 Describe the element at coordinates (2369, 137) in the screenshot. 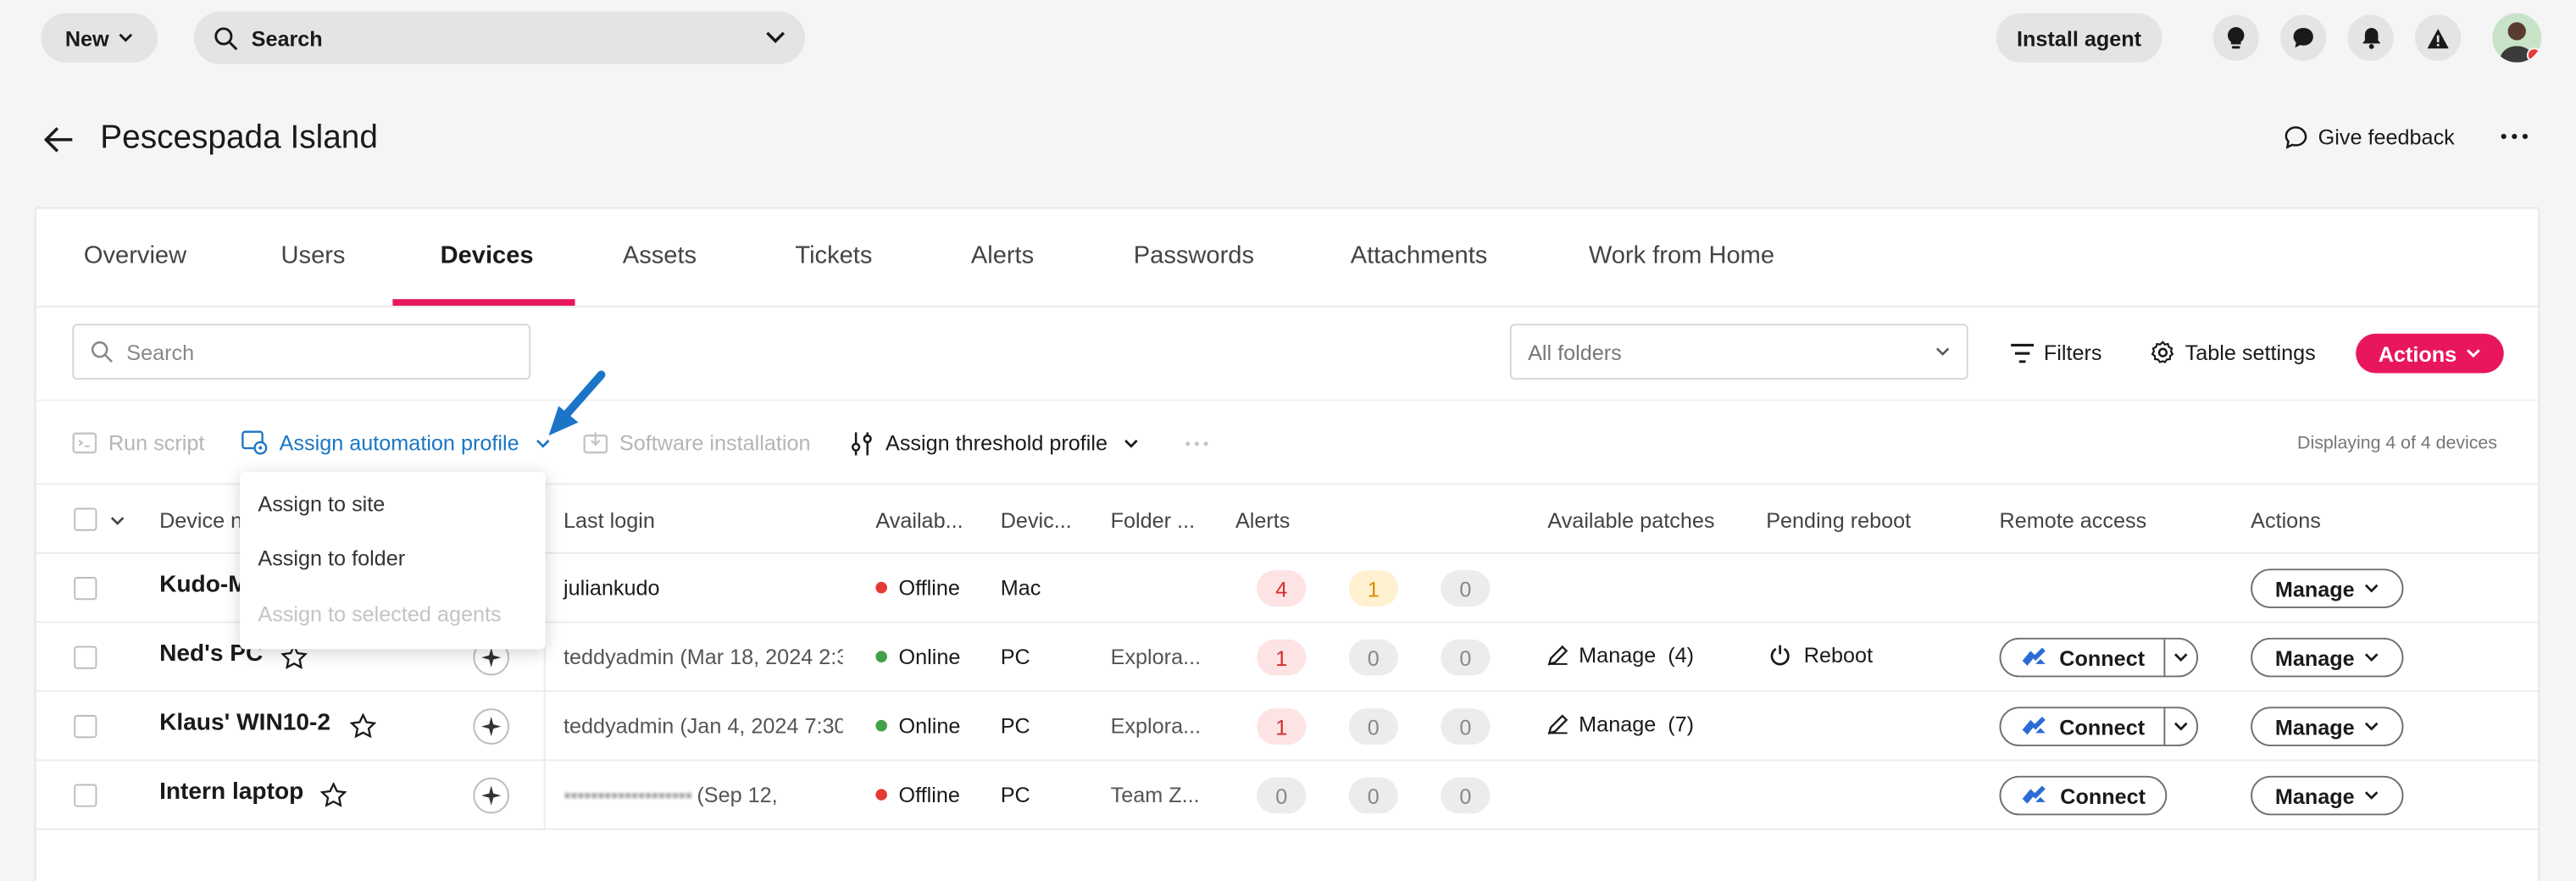

I see `give-feedback-link: Give feedback` at that location.